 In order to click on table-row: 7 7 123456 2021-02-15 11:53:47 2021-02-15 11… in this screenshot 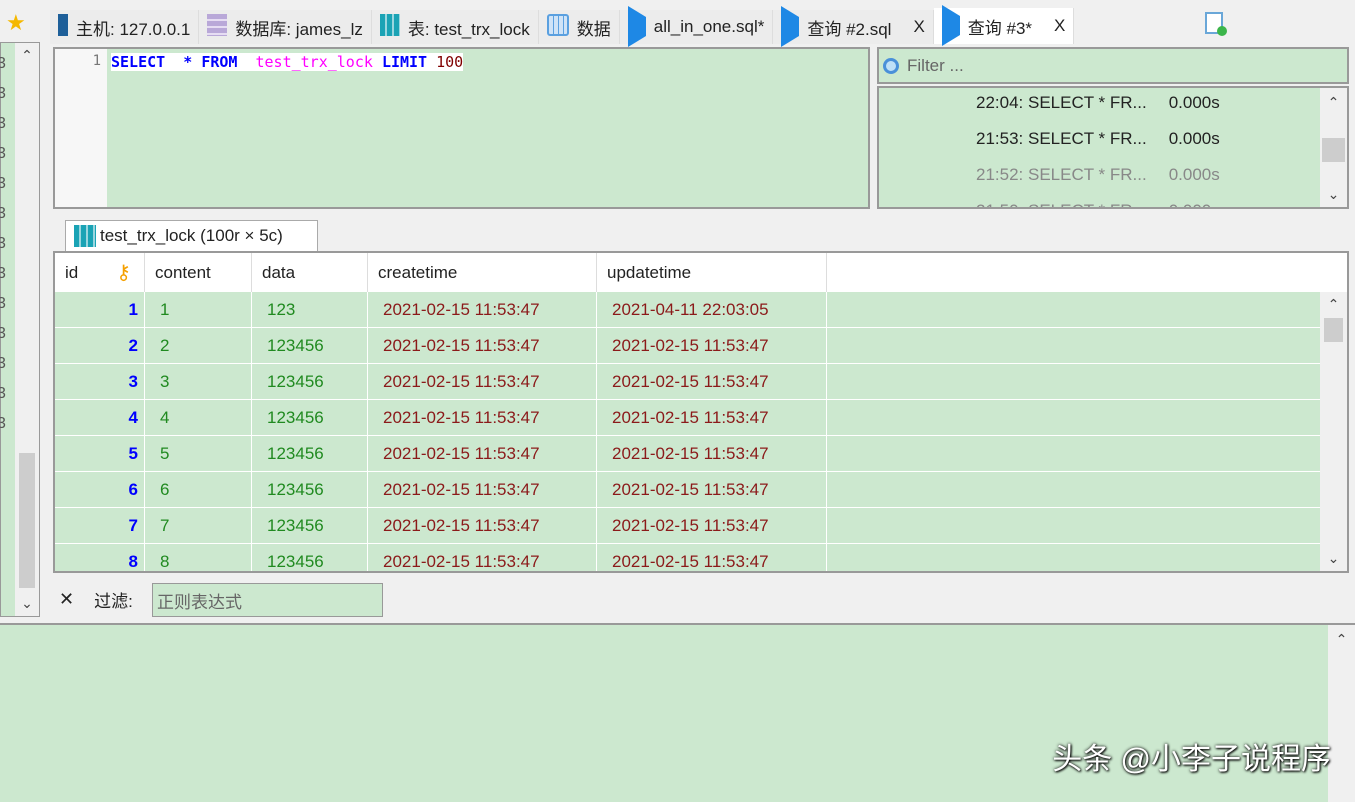, I will do `click(687, 526)`.